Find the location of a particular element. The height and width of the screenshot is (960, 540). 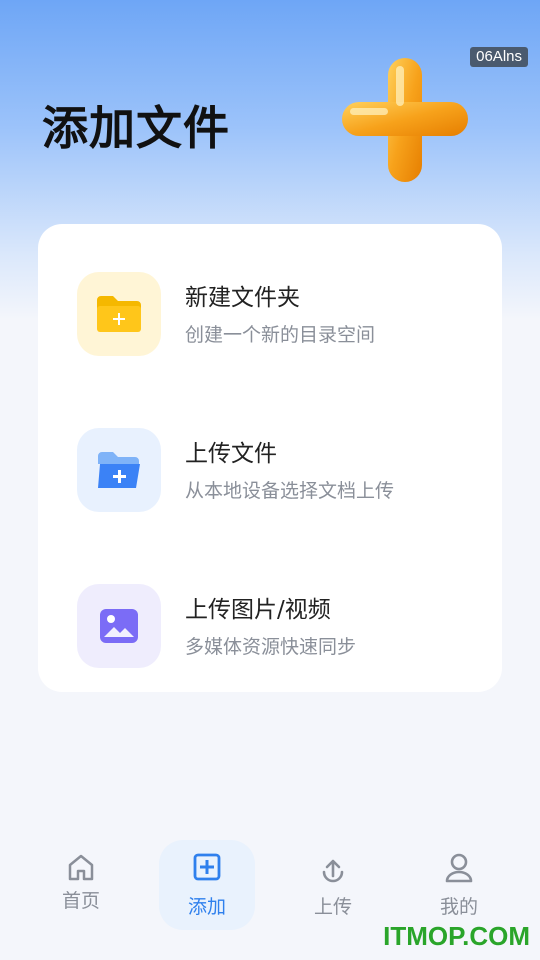

tab-home-label: 首页 is located at coordinates (80, 901).